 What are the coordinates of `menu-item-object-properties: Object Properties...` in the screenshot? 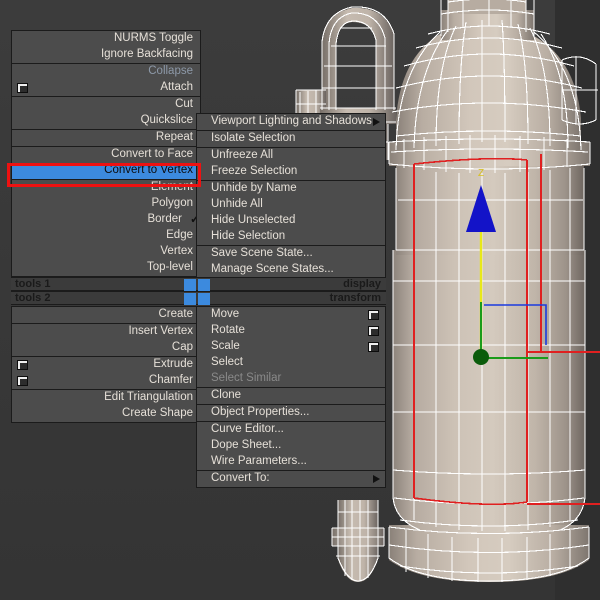 It's located at (291, 413).